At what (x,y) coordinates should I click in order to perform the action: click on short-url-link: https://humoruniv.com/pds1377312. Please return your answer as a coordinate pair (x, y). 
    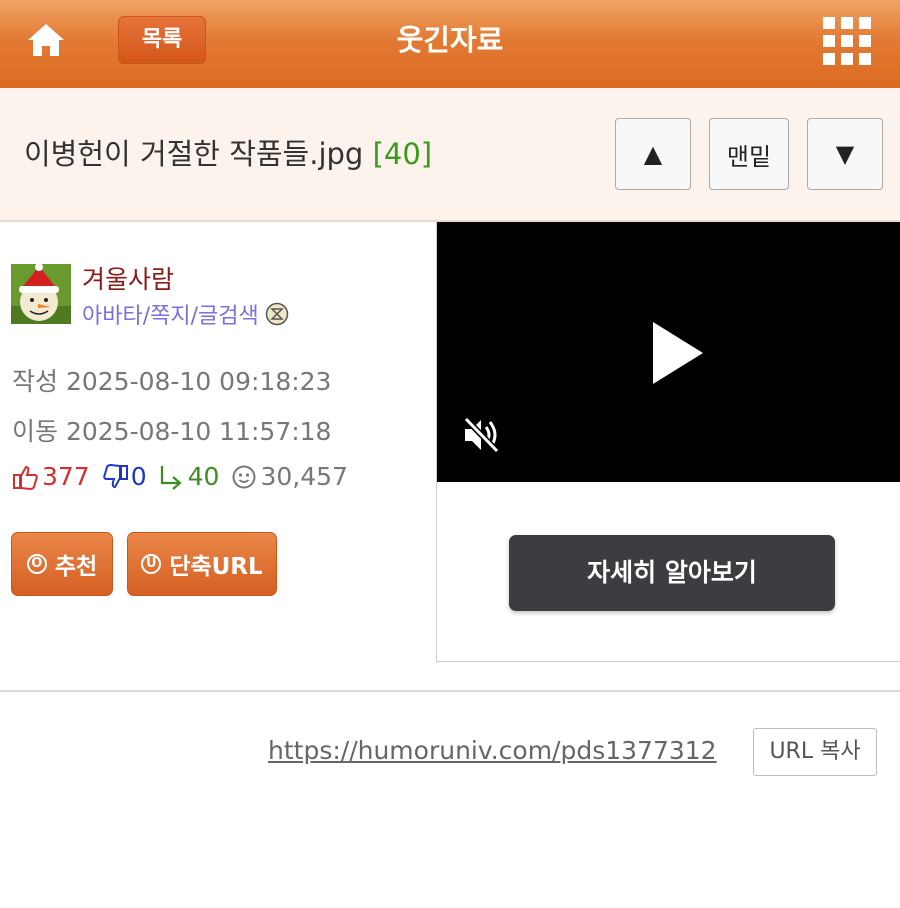
    Looking at the image, I should click on (492, 750).